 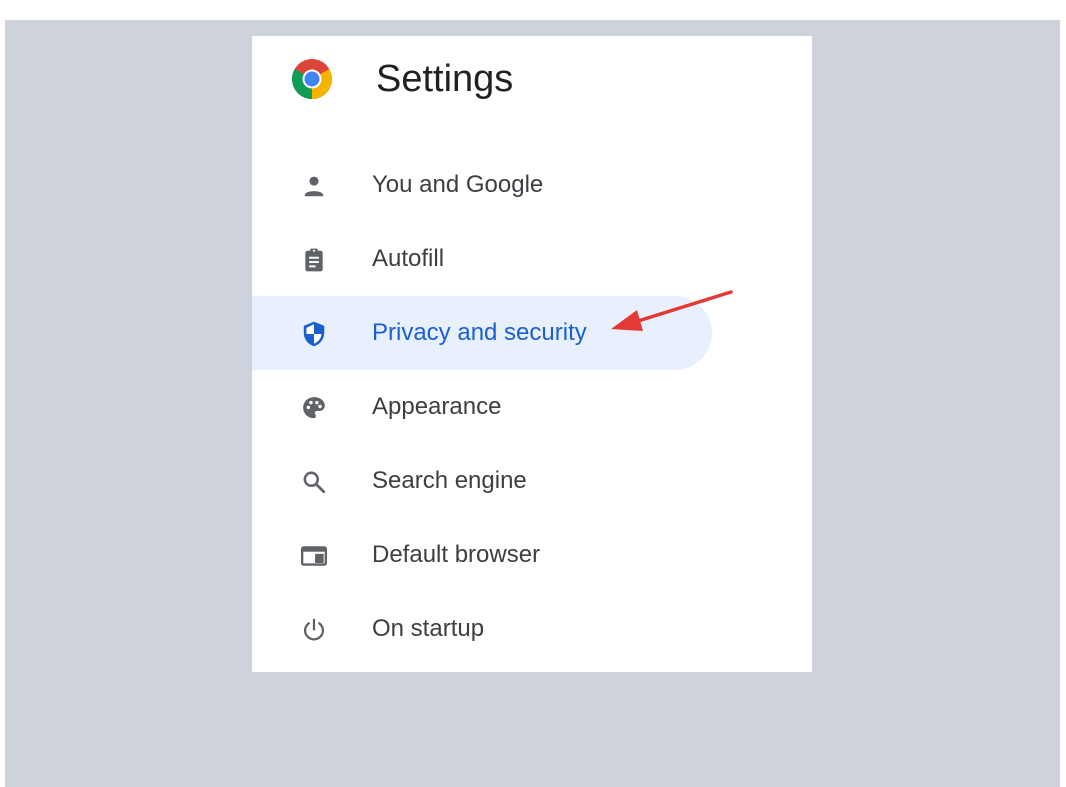 I want to click on sidebar-item-autofill: Autofill, so click(x=482, y=259).